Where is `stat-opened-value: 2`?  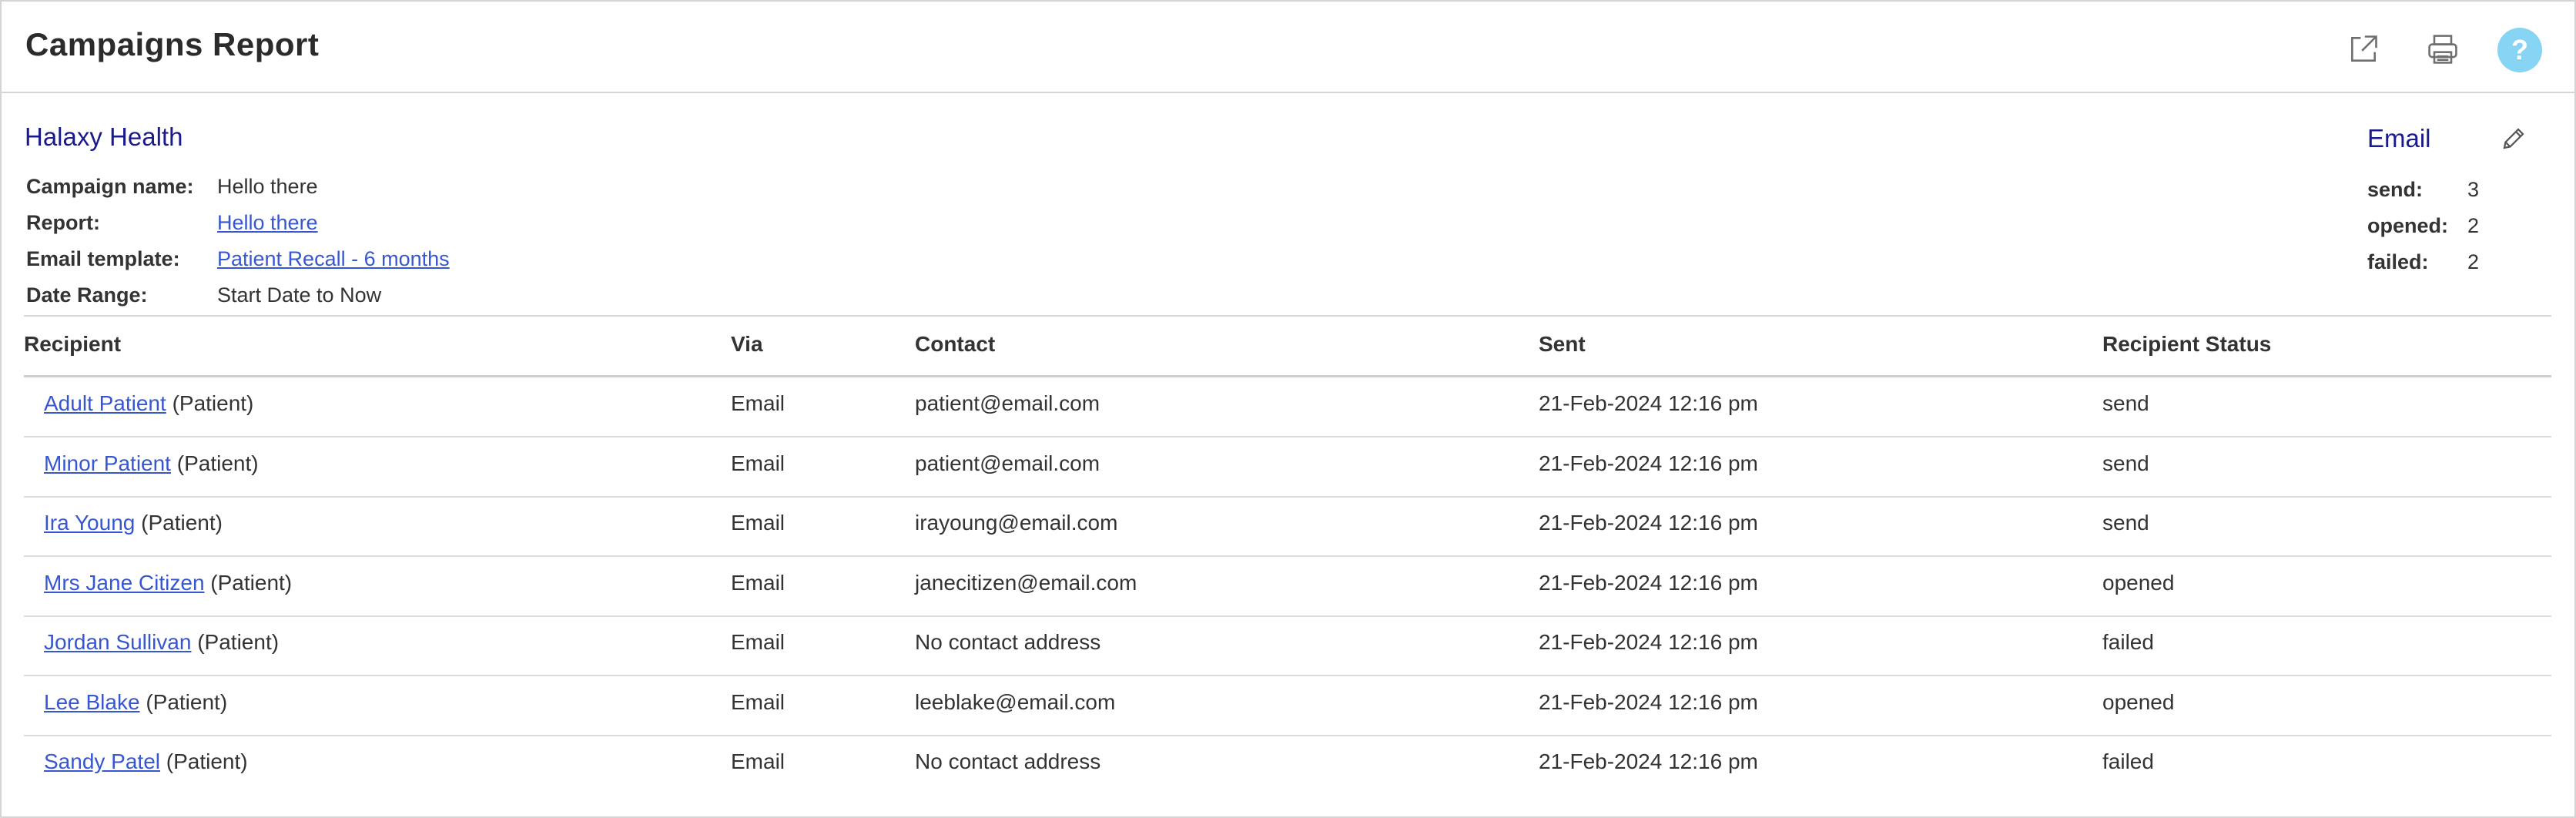
stat-opened-value: 2 is located at coordinates (2473, 225).